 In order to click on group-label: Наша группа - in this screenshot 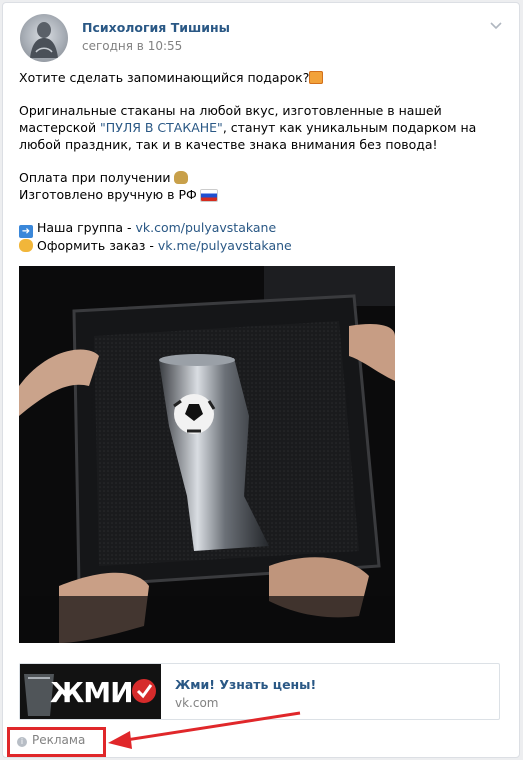, I will do `click(86, 228)`.